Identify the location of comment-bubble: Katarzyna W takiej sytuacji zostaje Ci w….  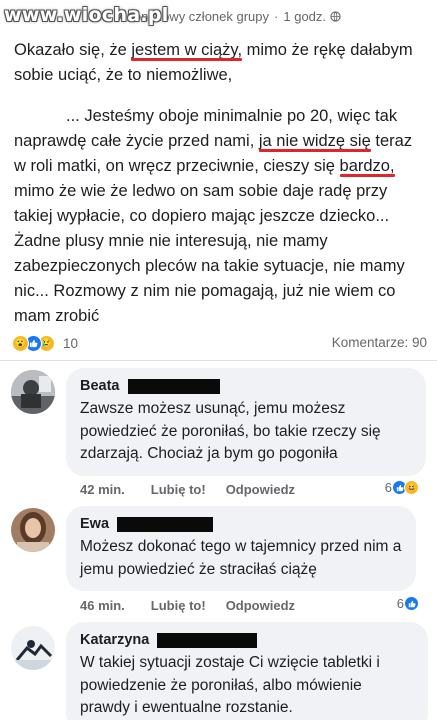
(247, 671).